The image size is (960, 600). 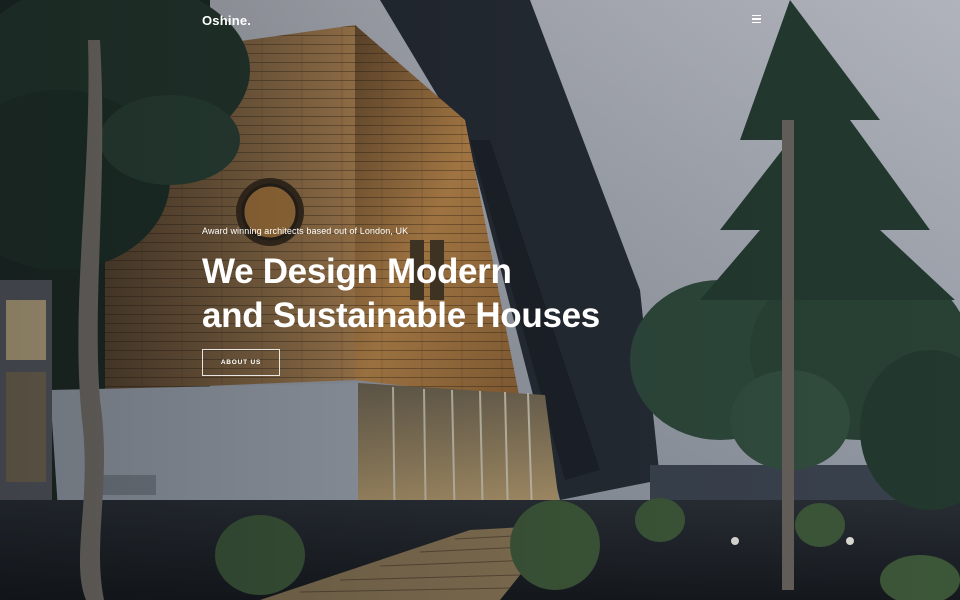 I want to click on hero-headline-line-2: and Sustainable Houses, so click(x=401, y=315).